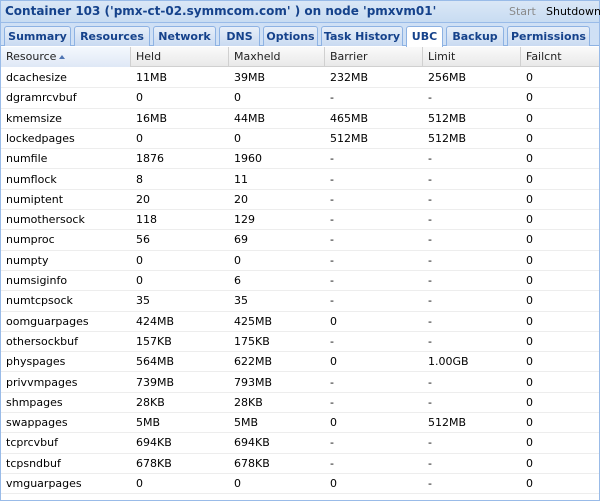  I want to click on cell-maxheld: 5MB, so click(246, 423).